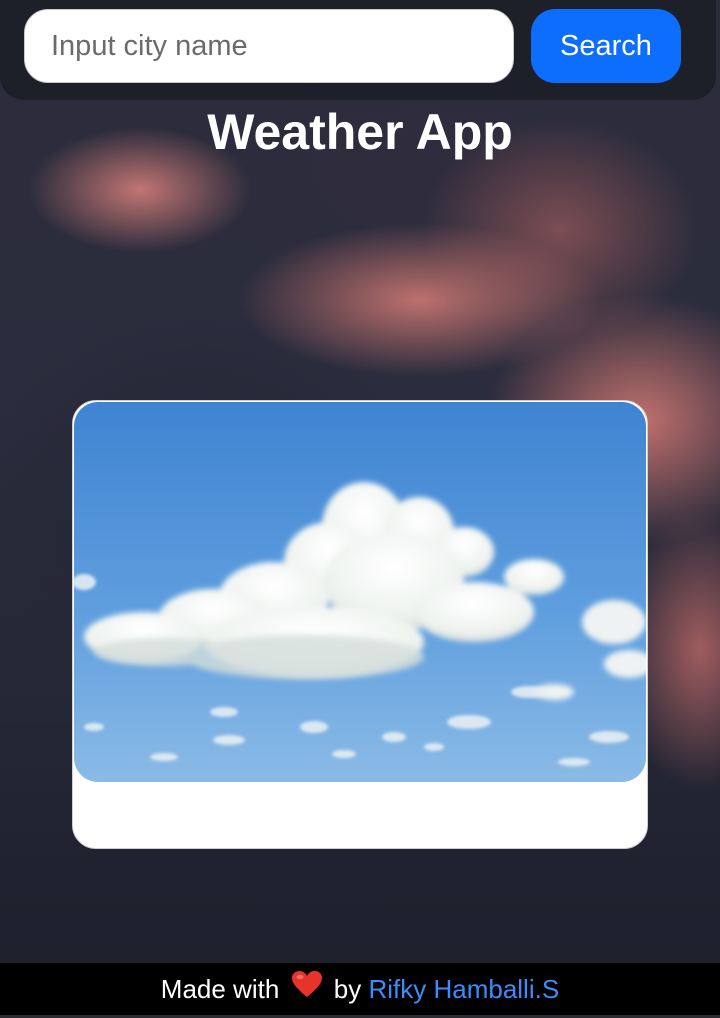 Image resolution: width=720 pixels, height=1018 pixels. Describe the element at coordinates (269, 46) in the screenshot. I see `city-search-input` at that location.